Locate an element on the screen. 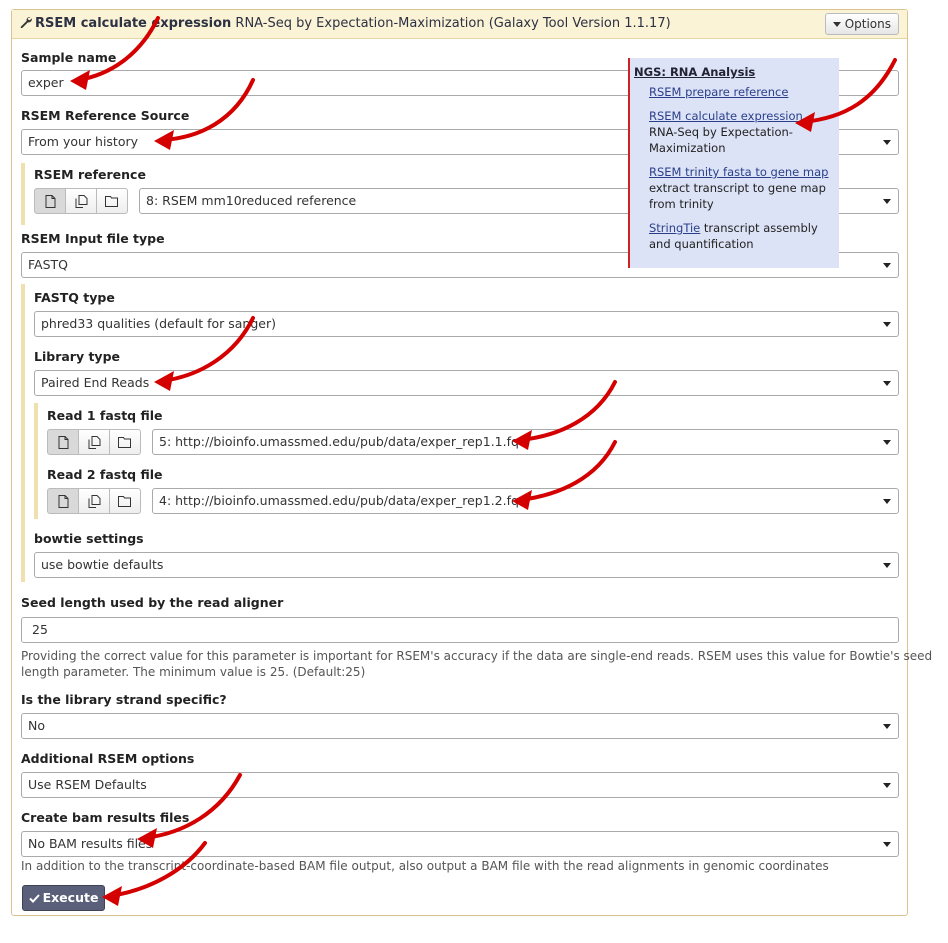  bam-select: No BAM results files is located at coordinates (460, 844).